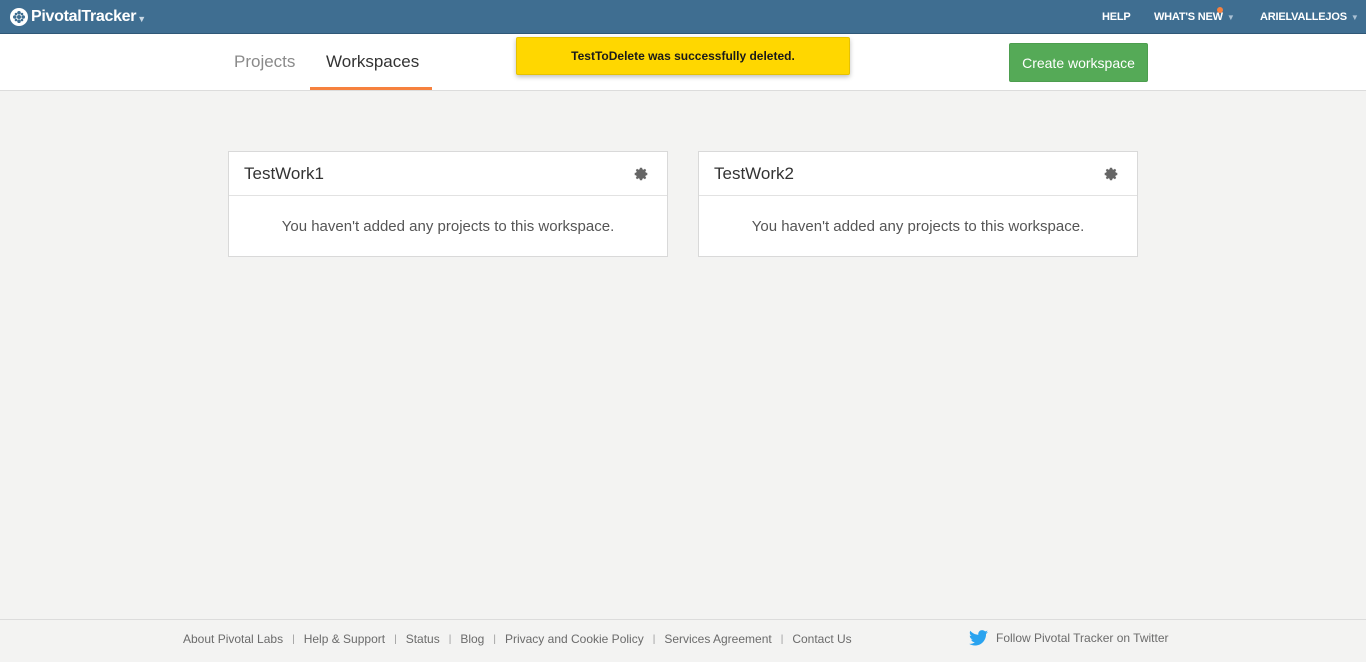 This screenshot has height=662, width=1366. What do you see at coordinates (142, 18) in the screenshot?
I see `logo-dropdown-caret-icon: ▼` at bounding box center [142, 18].